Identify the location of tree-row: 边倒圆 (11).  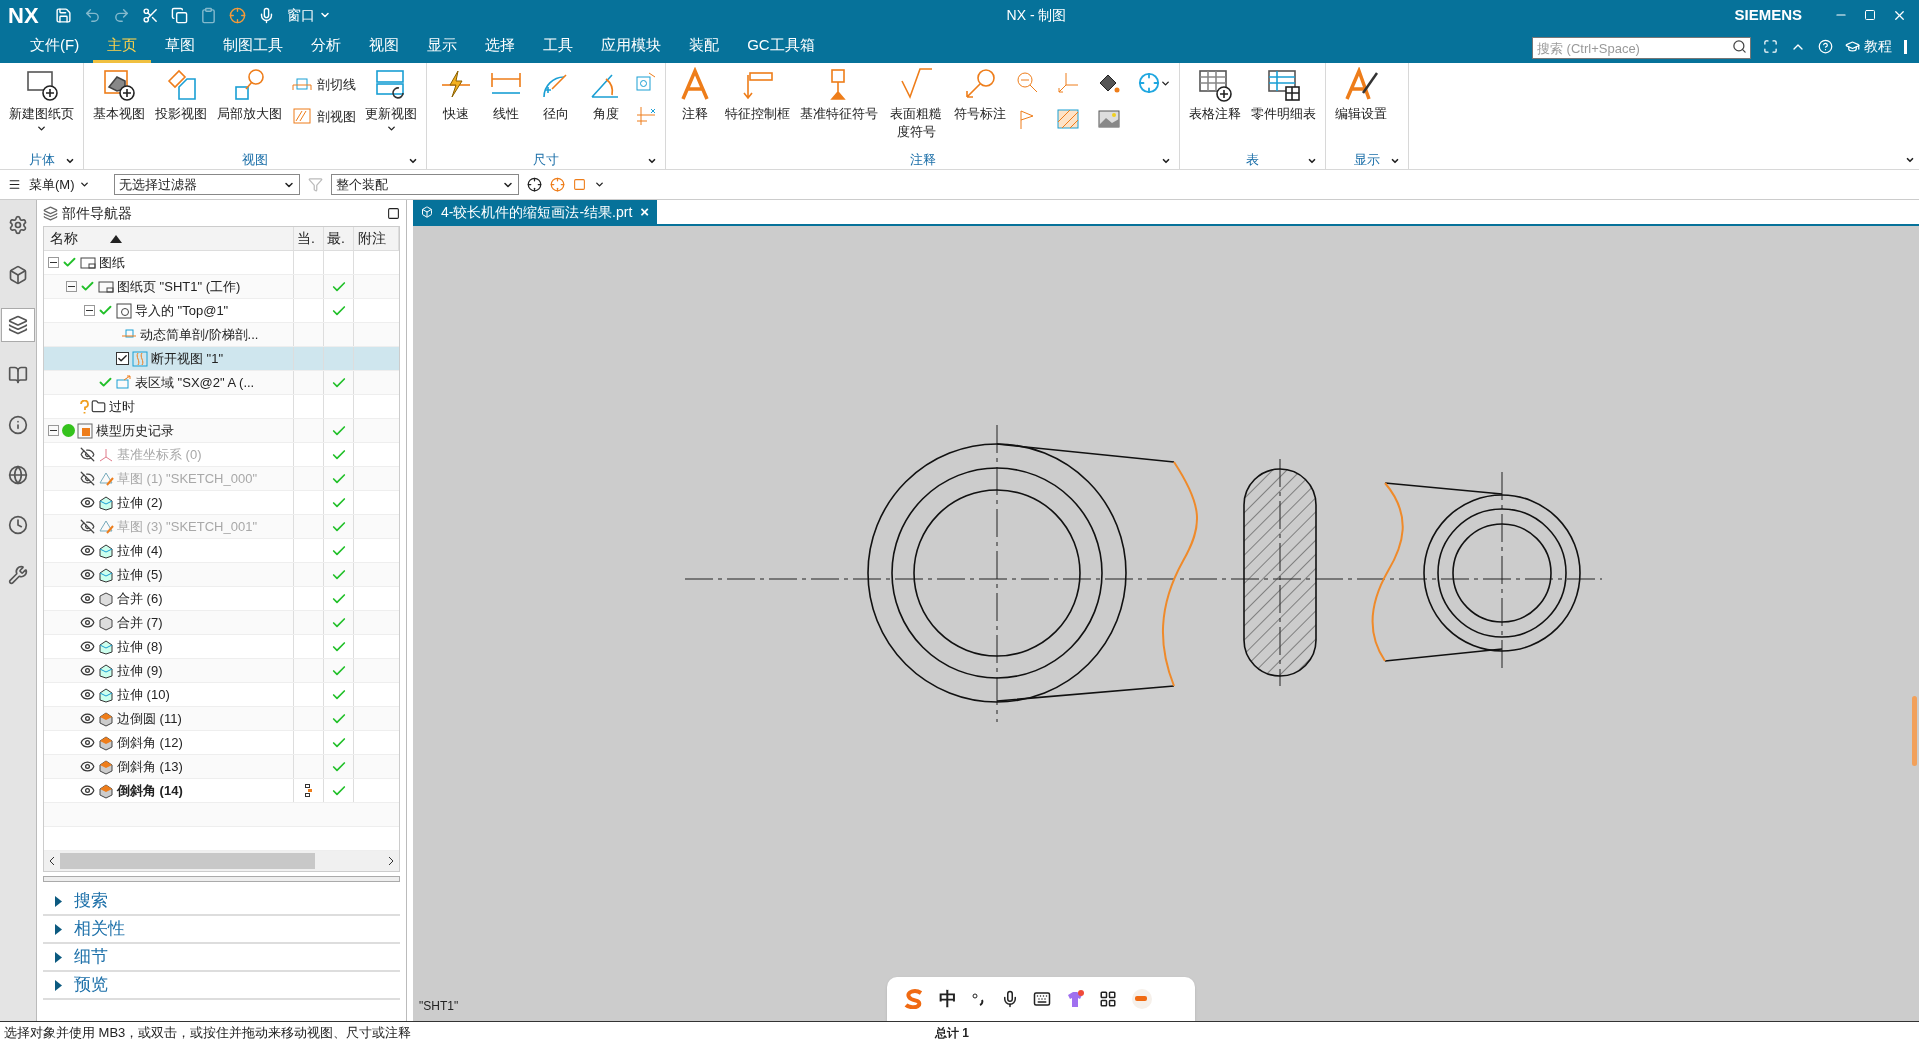
(221, 719).